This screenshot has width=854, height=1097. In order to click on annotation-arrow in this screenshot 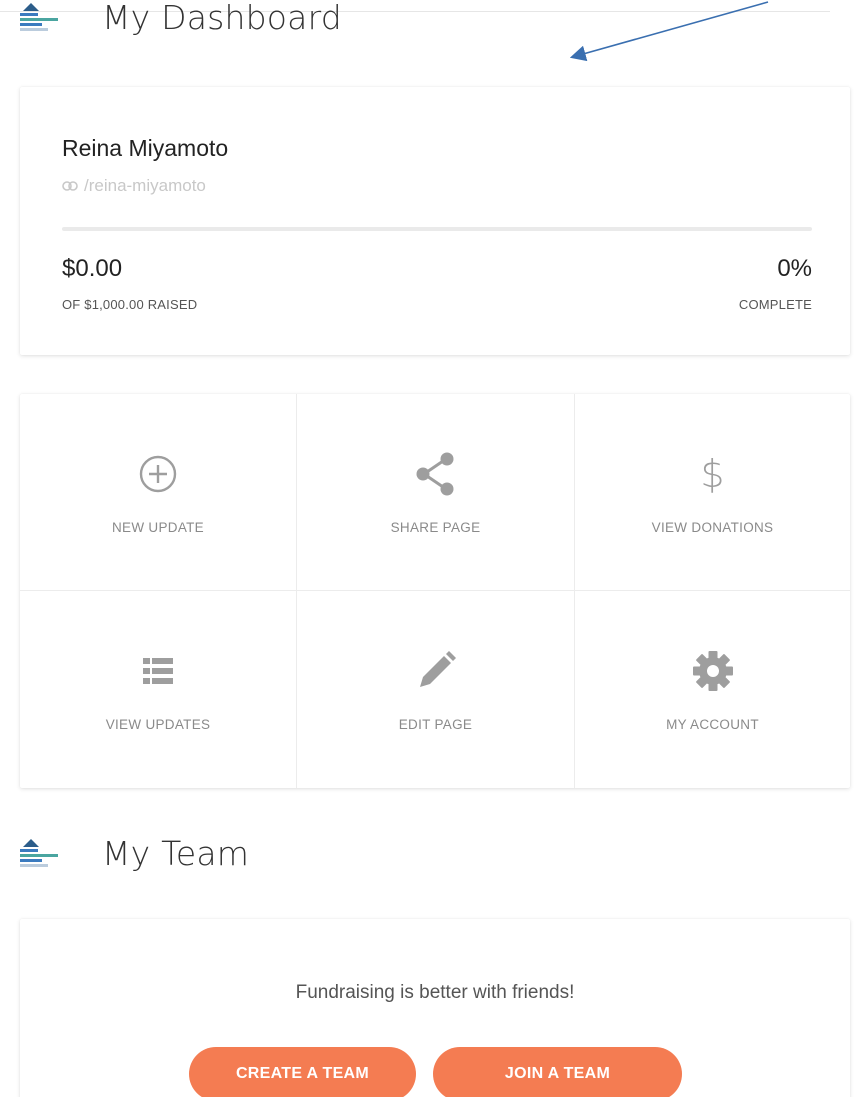, I will do `click(669, 31)`.